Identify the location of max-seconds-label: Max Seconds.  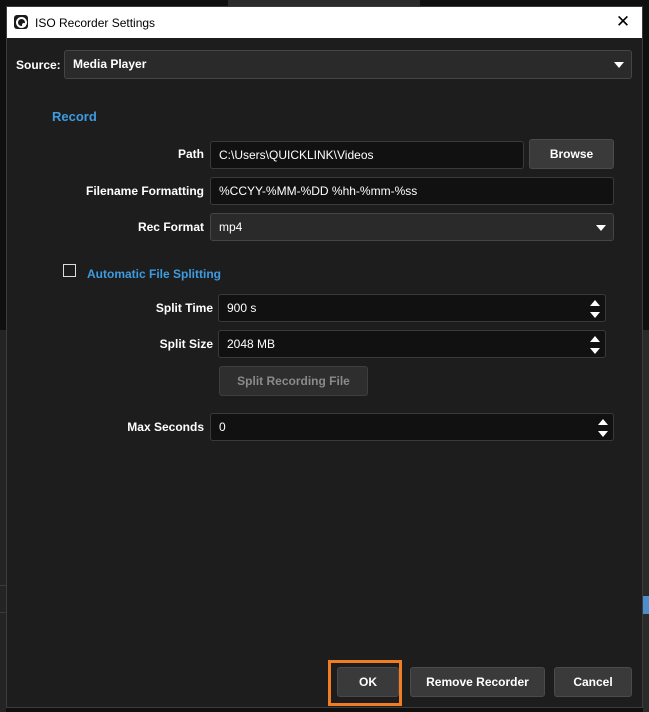
(165, 427).